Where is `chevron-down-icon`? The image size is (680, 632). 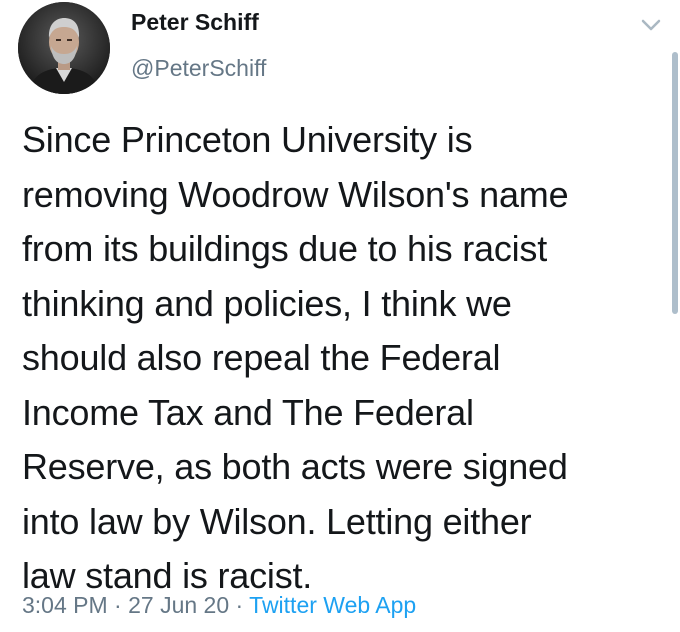
chevron-down-icon is located at coordinates (651, 25).